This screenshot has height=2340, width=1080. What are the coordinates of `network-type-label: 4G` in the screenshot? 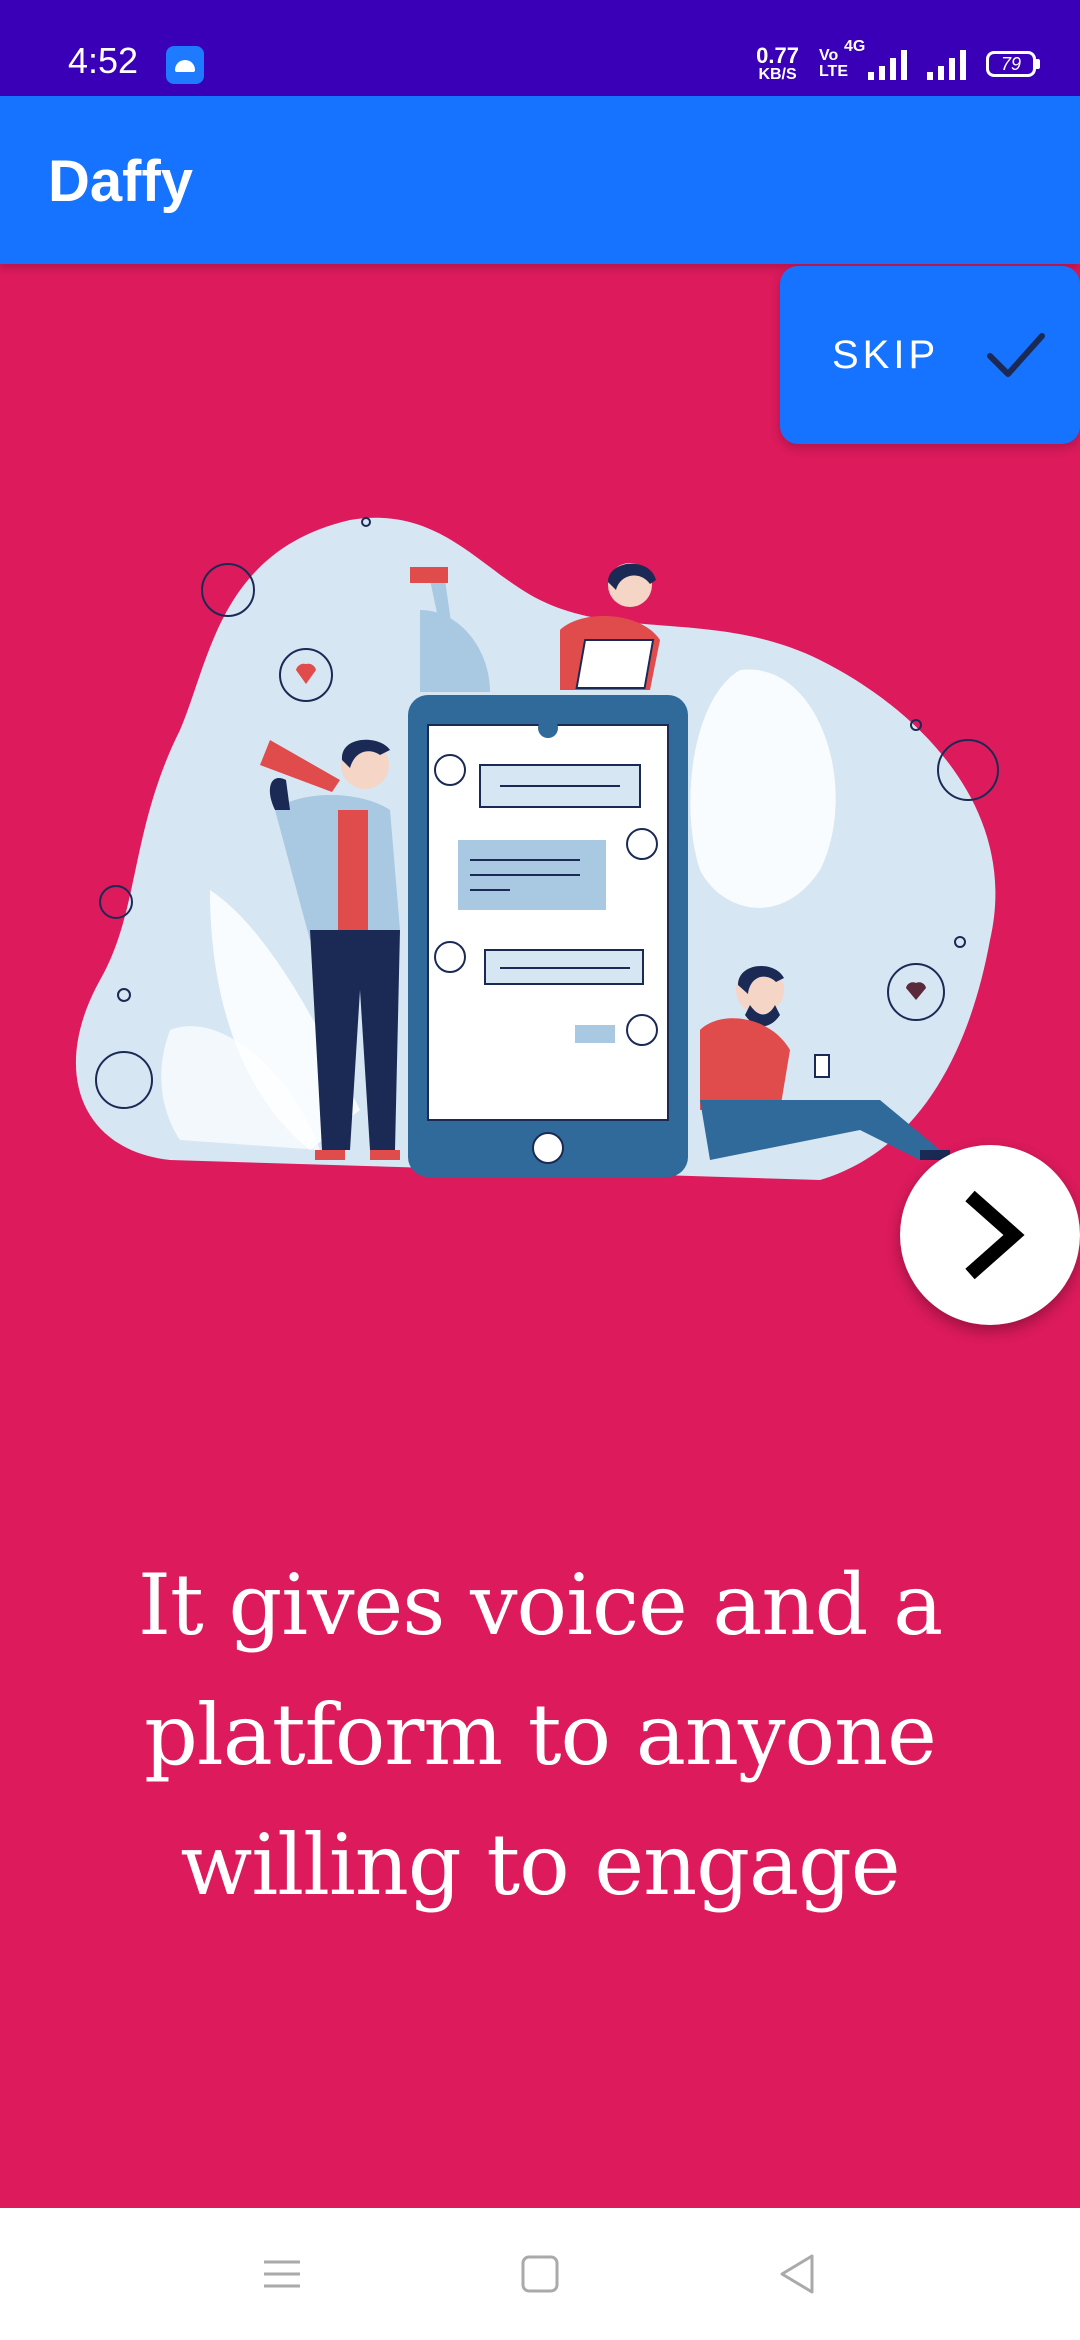 It's located at (855, 46).